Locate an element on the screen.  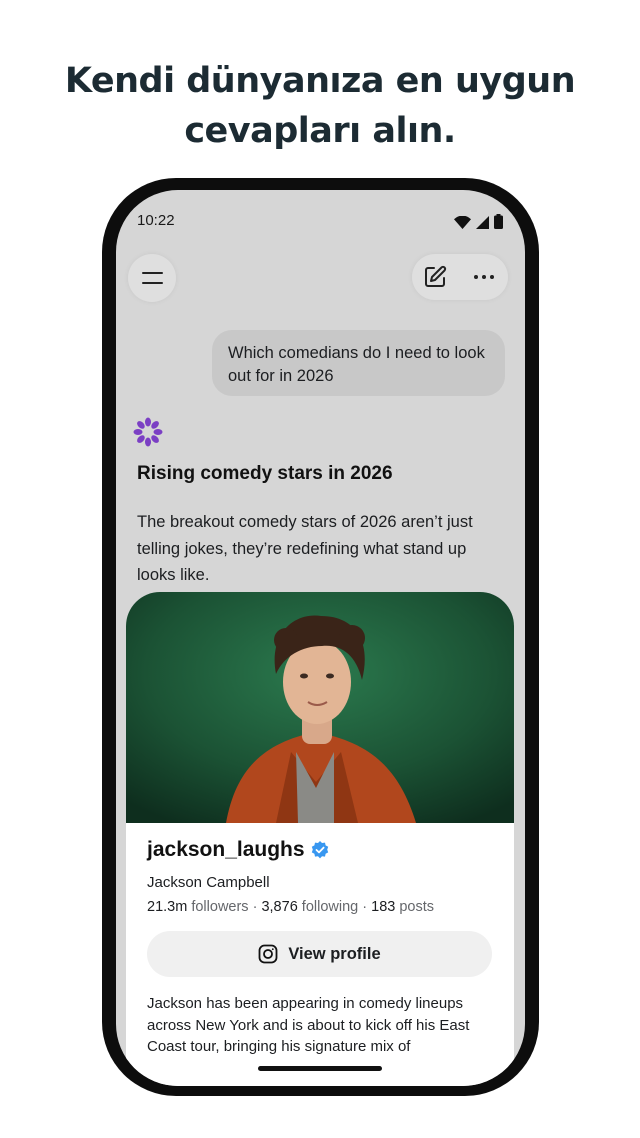
status-bar: 10:22 is located at coordinates (320, 220).